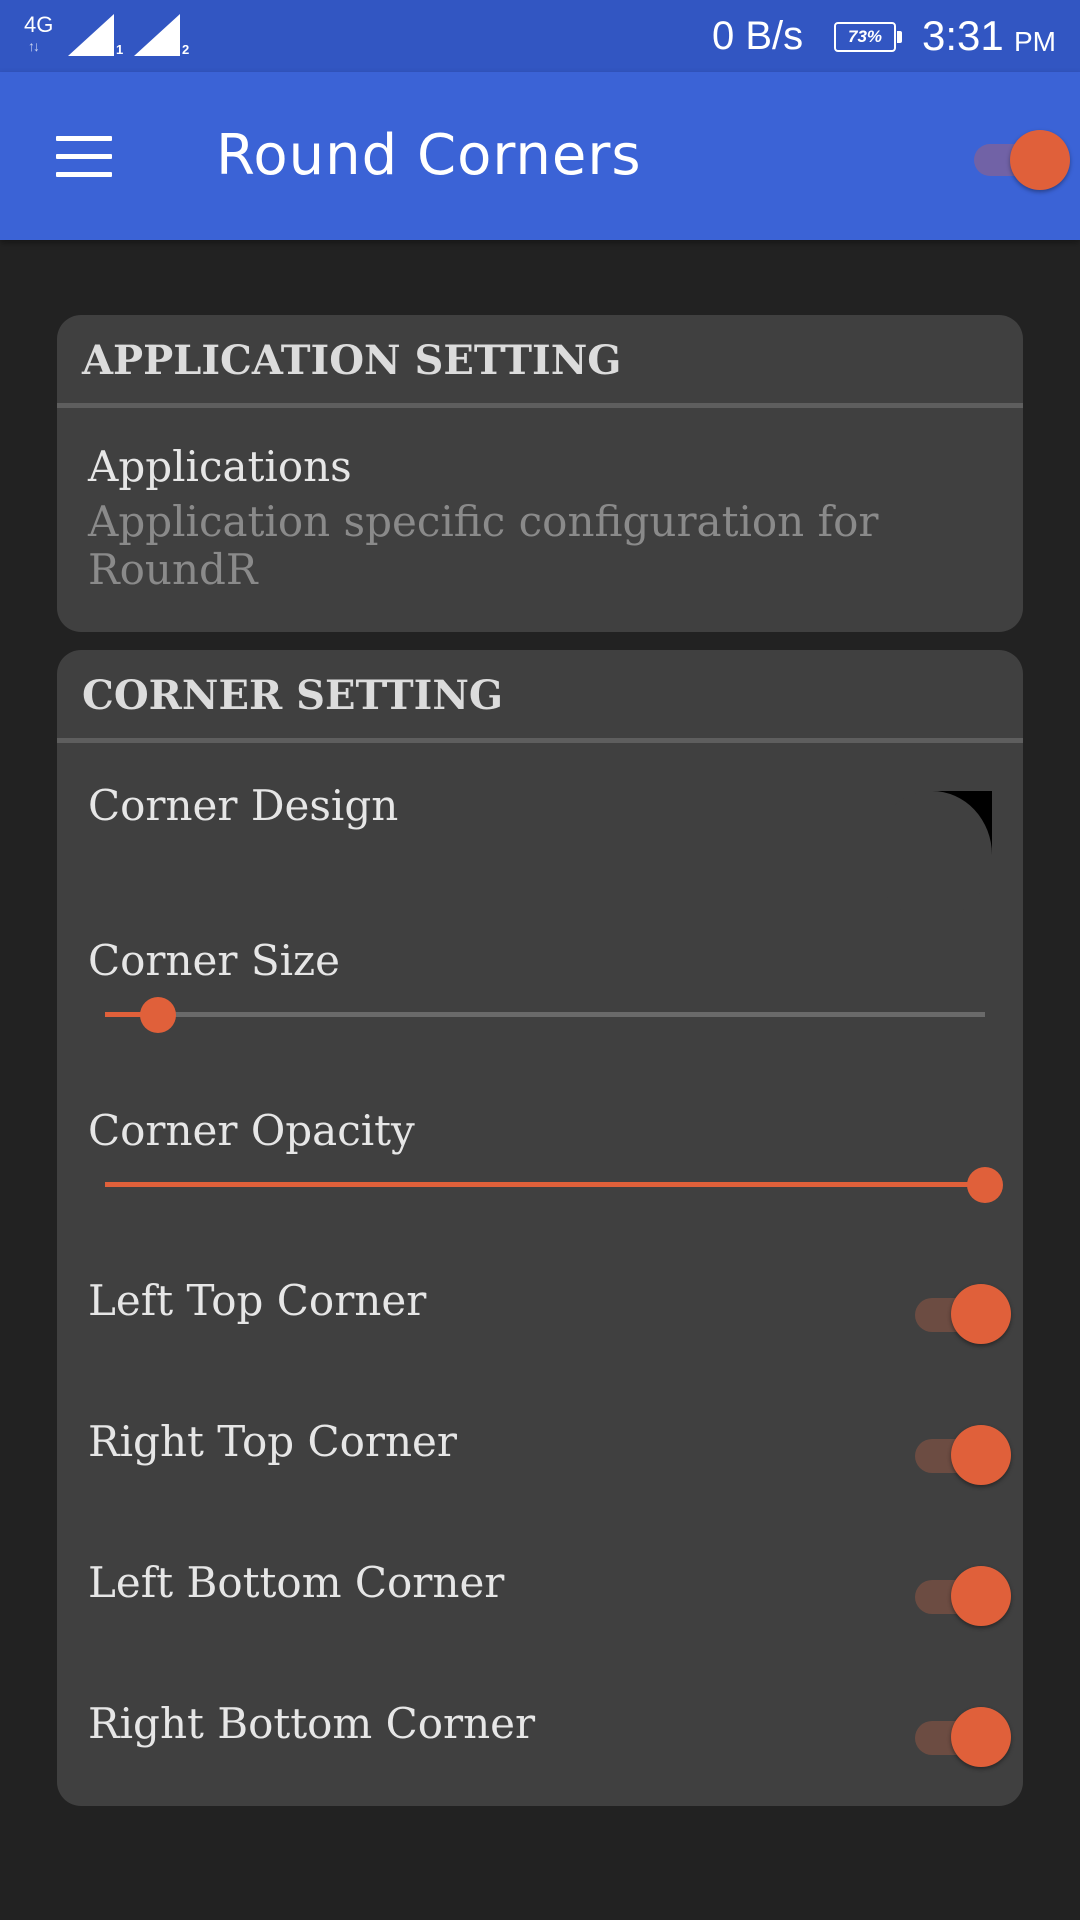  I want to click on app-title: Round Corners, so click(429, 155).